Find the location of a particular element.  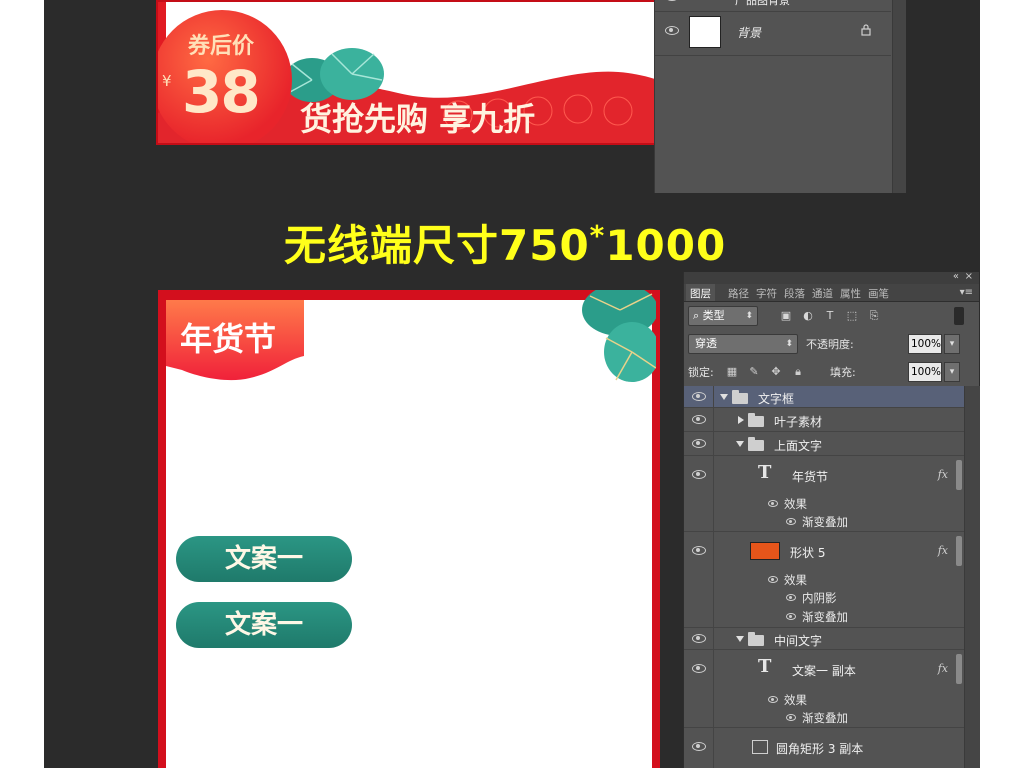

lock-icon is located at coordinates (866, 30).